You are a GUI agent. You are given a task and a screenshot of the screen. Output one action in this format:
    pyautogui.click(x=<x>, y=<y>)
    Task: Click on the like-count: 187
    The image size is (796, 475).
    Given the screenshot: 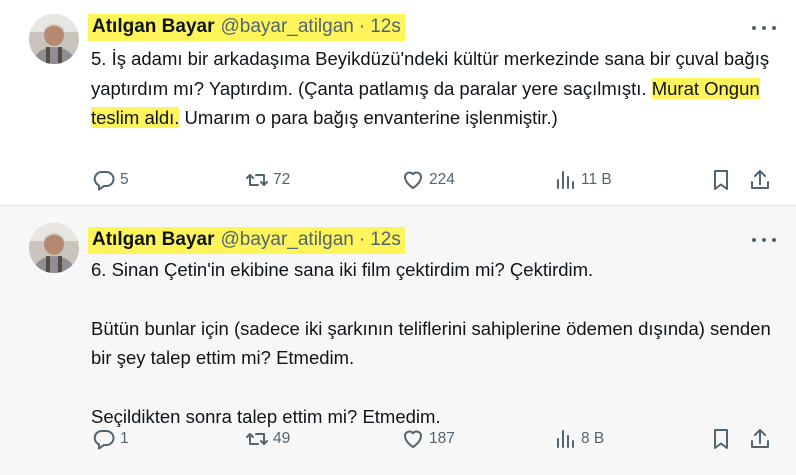 What is the action you would take?
    pyautogui.click(x=442, y=438)
    